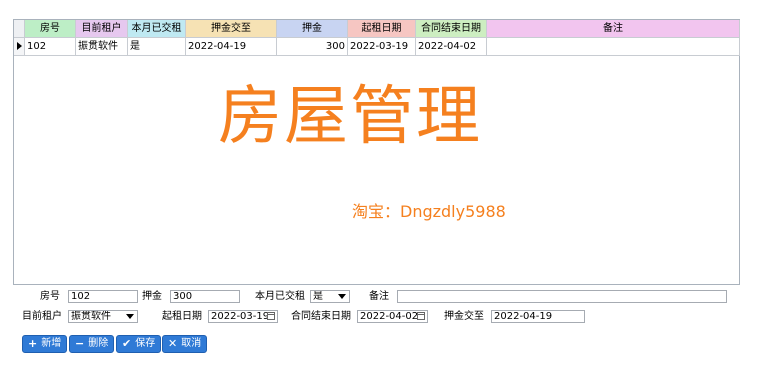  Describe the element at coordinates (429, 211) in the screenshot. I see `watermark-shop: 淘宝：Dngzdly5988` at that location.